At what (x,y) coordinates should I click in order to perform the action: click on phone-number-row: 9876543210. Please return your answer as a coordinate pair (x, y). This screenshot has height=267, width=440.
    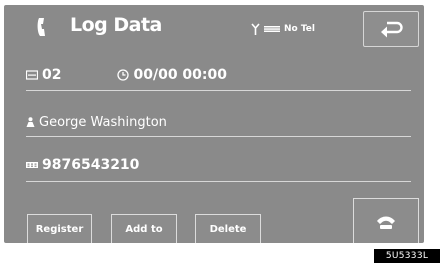
    Looking at the image, I should click on (82, 165).